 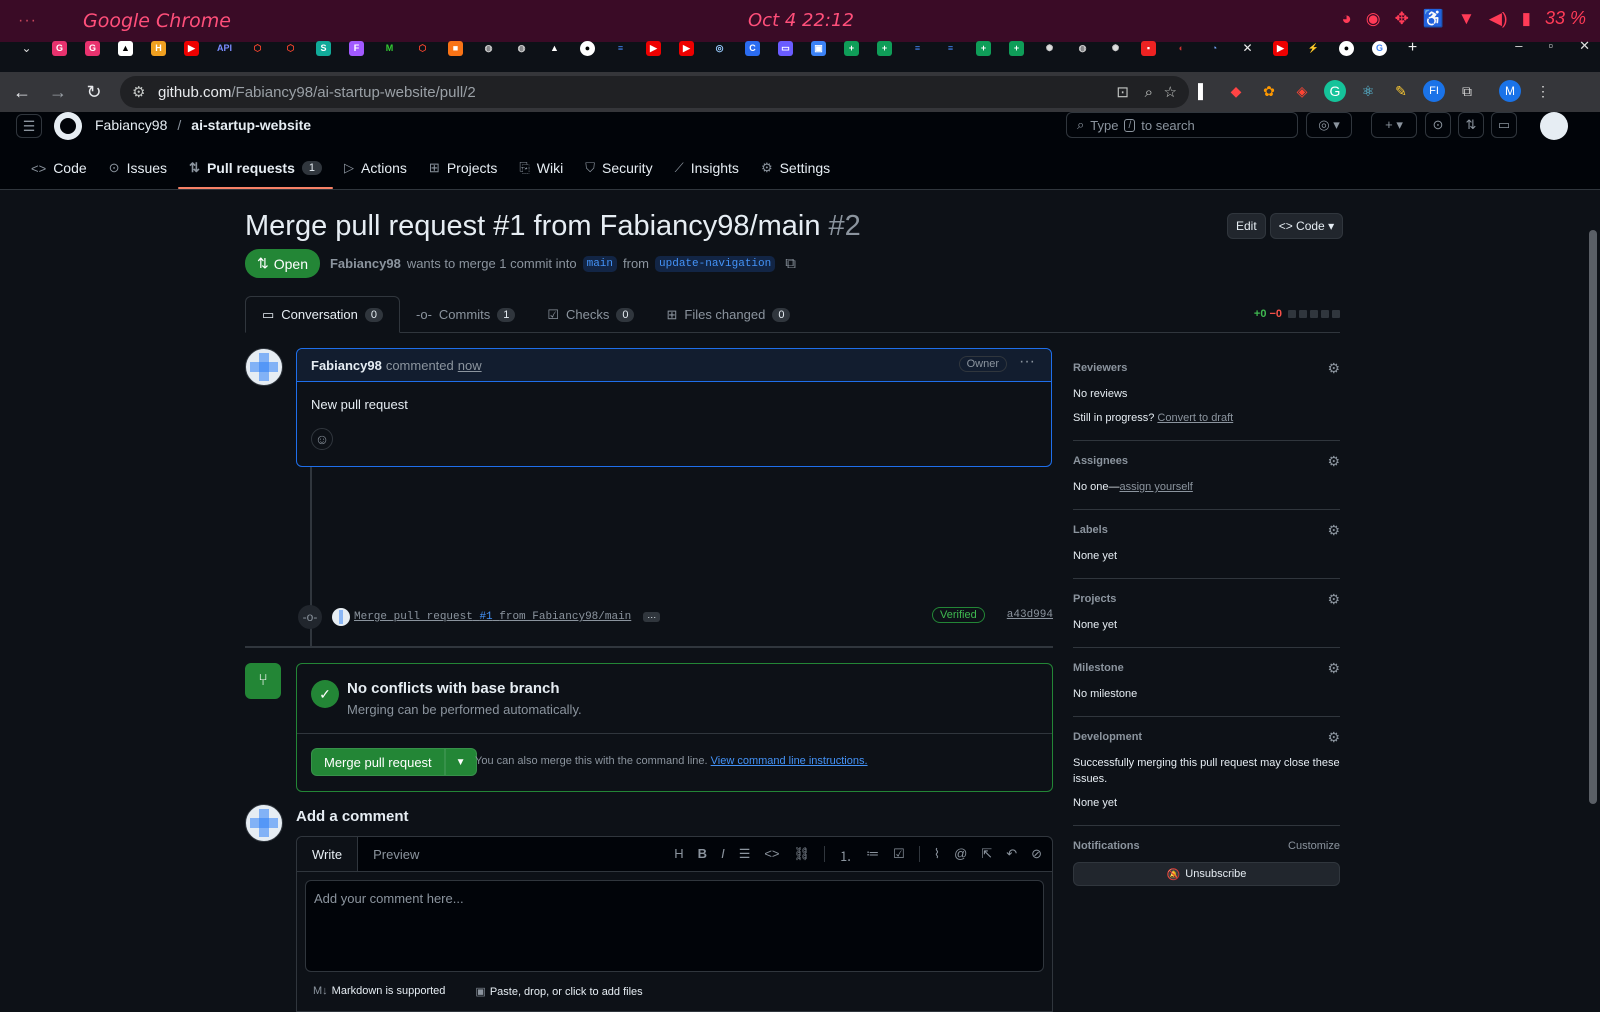 I want to click on site-info-icon: ⚙, so click(x=138, y=92).